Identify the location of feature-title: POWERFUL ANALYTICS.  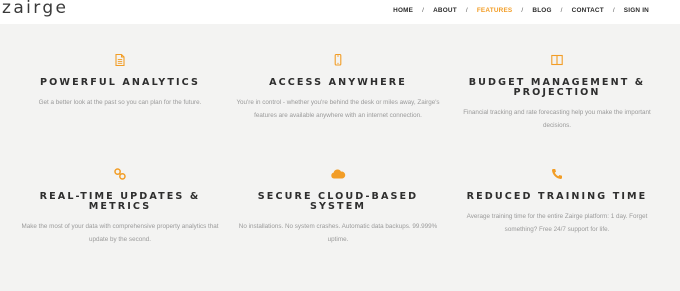
(120, 82).